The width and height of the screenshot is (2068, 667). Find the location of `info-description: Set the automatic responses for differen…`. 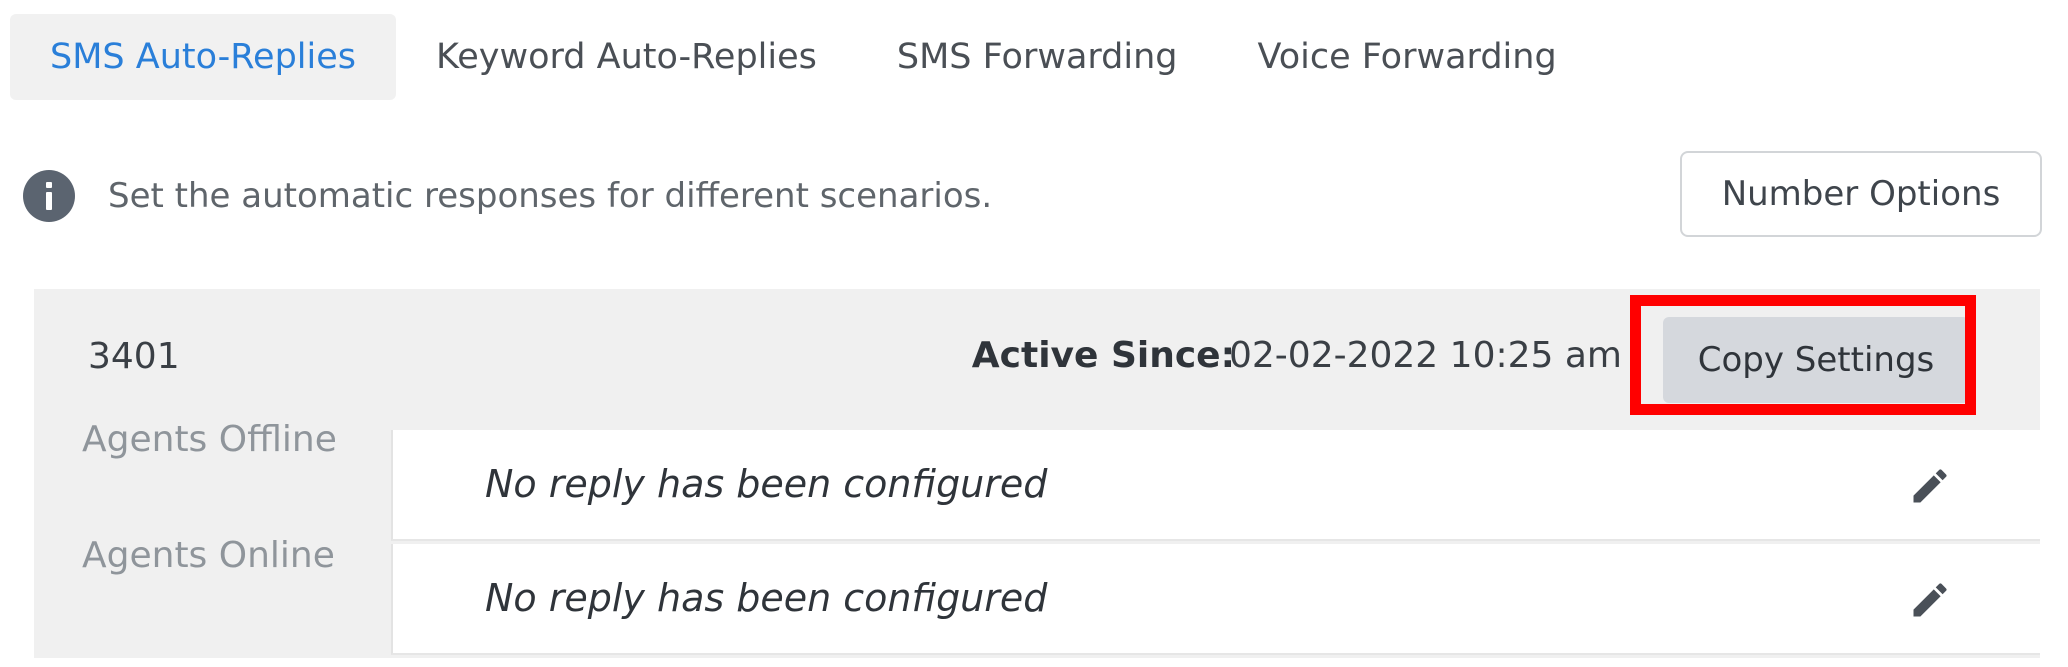

info-description: Set the automatic responses for differen… is located at coordinates (550, 196).